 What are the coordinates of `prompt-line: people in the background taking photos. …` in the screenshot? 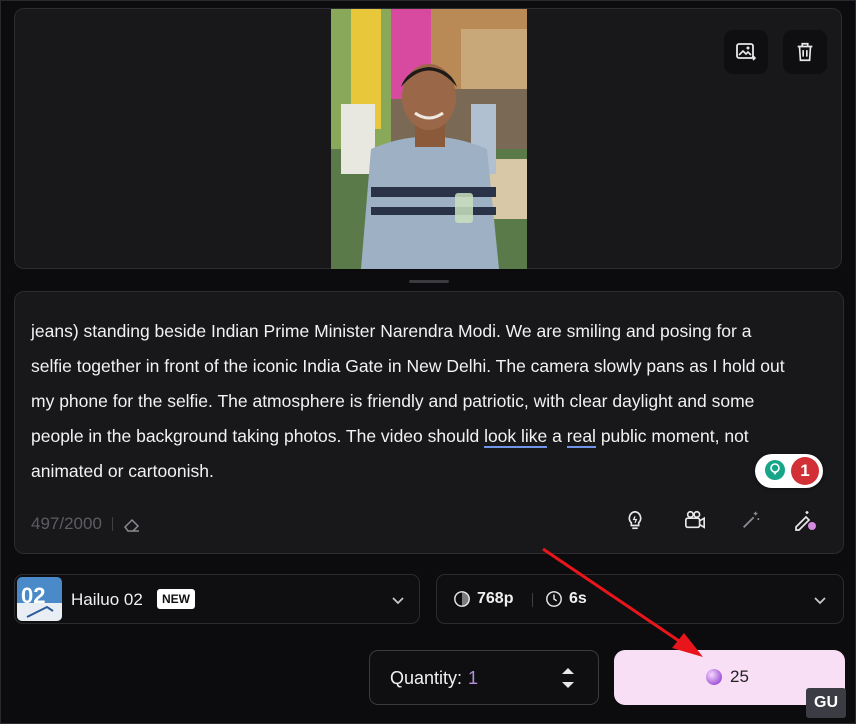 It's located at (258, 436).